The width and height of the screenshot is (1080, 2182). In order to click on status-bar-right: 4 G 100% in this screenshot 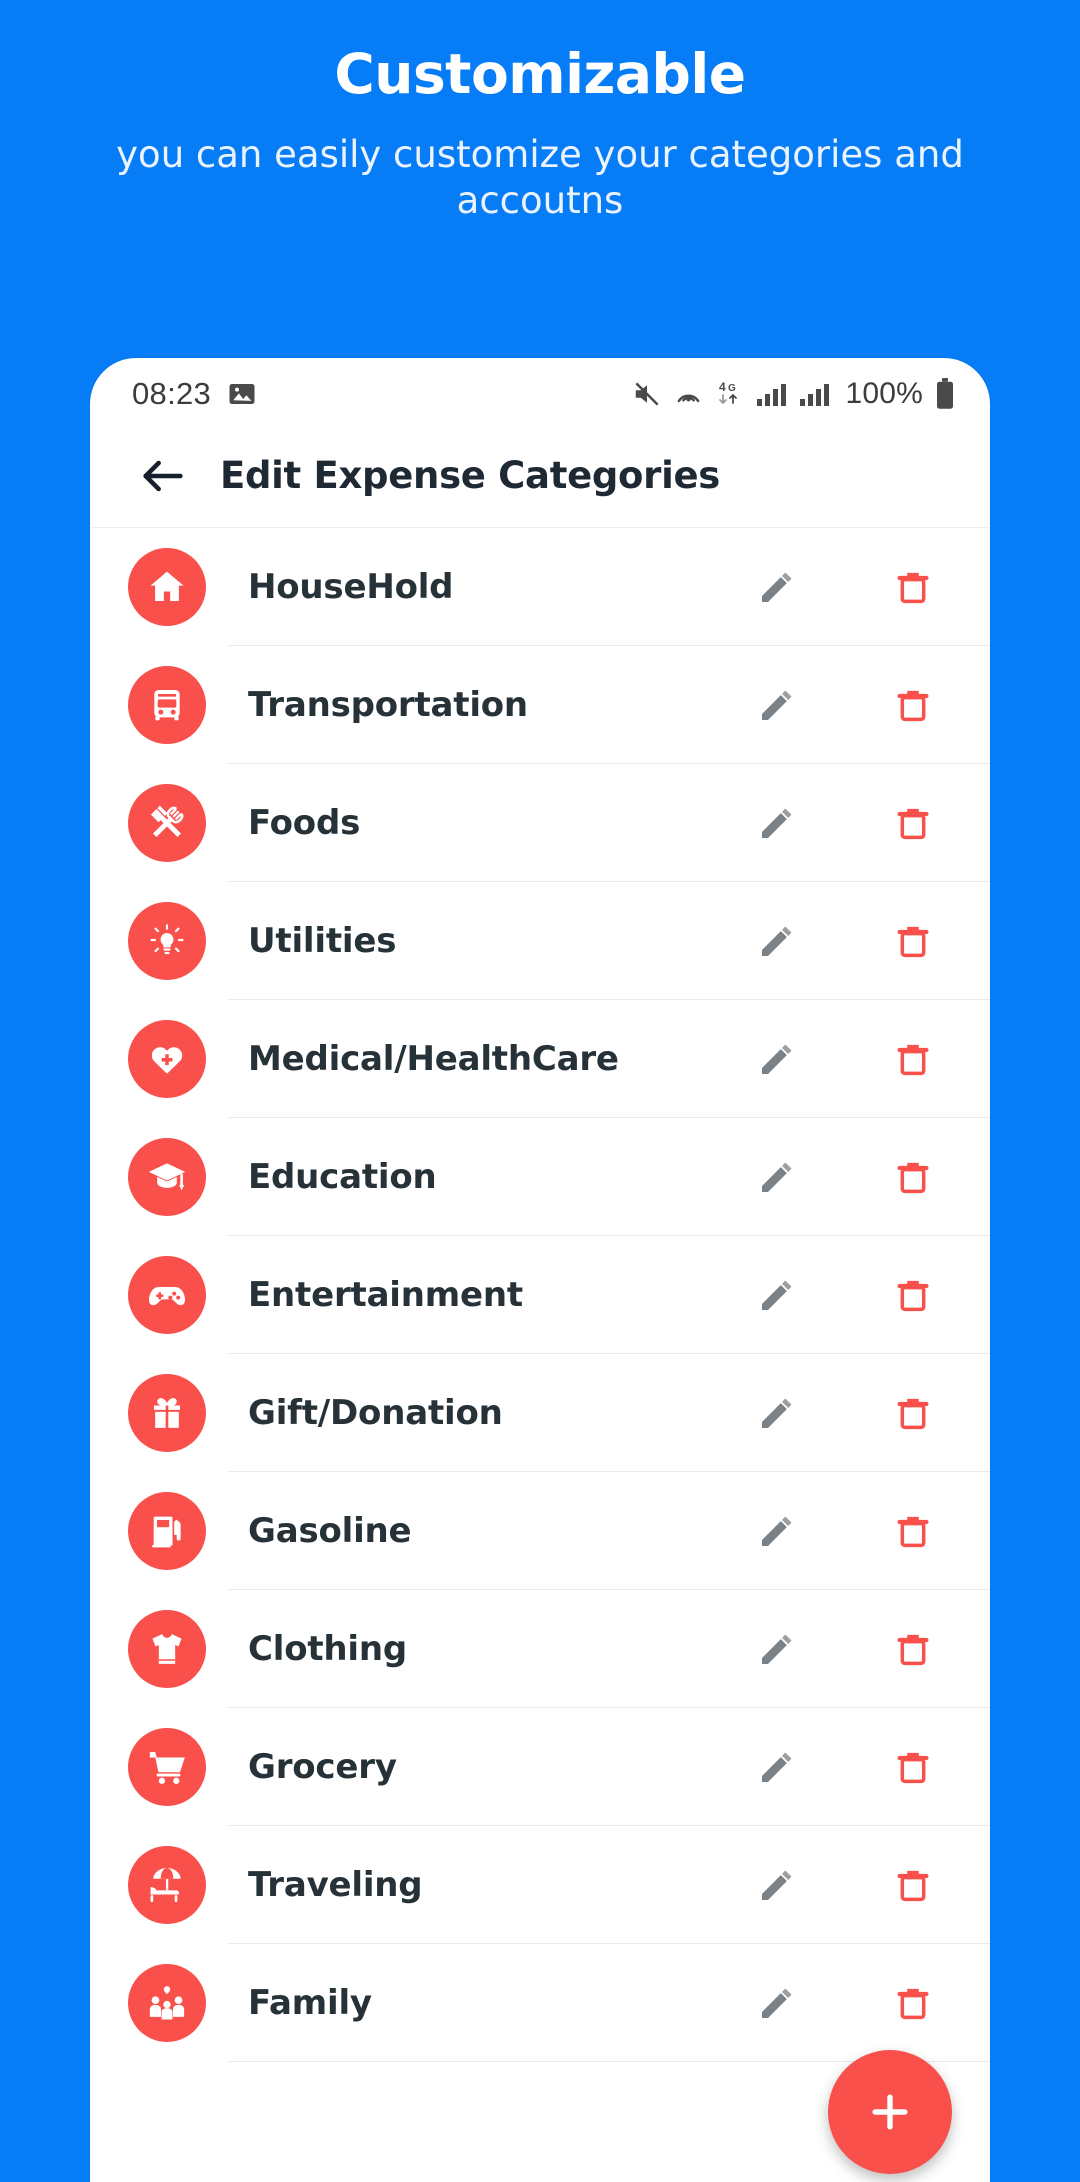, I will do `click(794, 394)`.